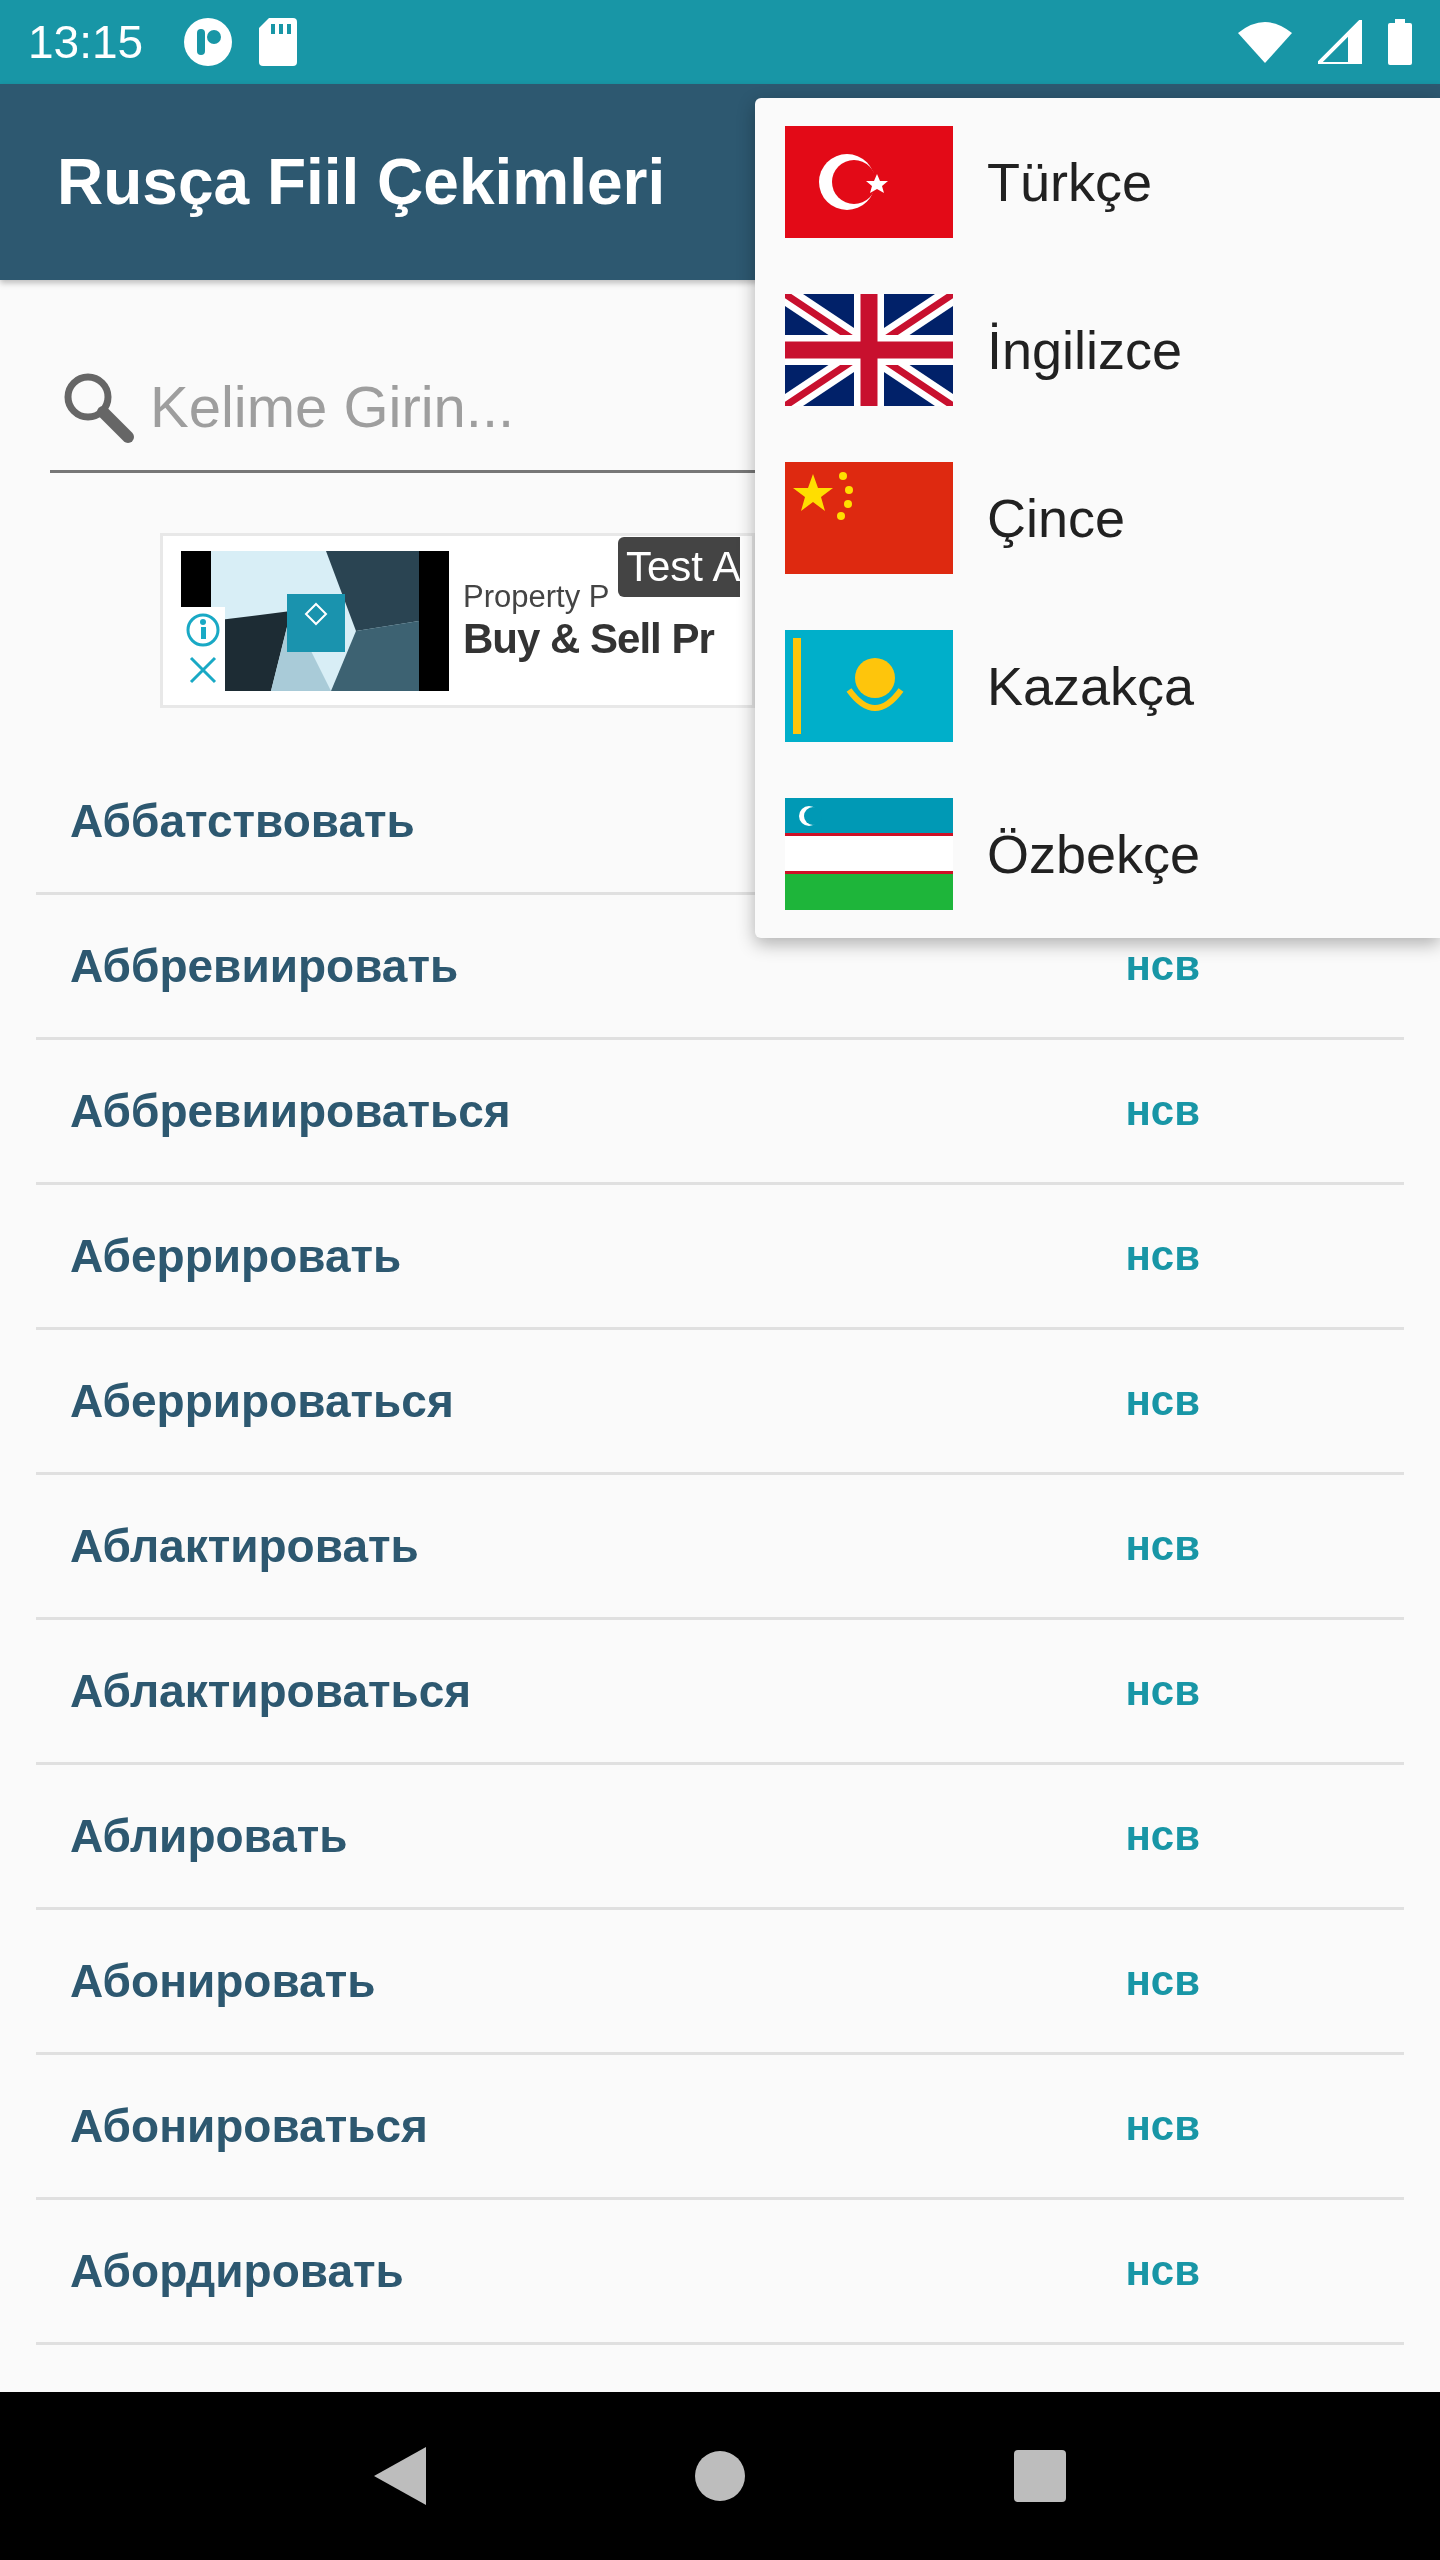 Image resolution: width=1440 pixels, height=2560 pixels. What do you see at coordinates (1039, 2476) in the screenshot?
I see `recents-icon` at bounding box center [1039, 2476].